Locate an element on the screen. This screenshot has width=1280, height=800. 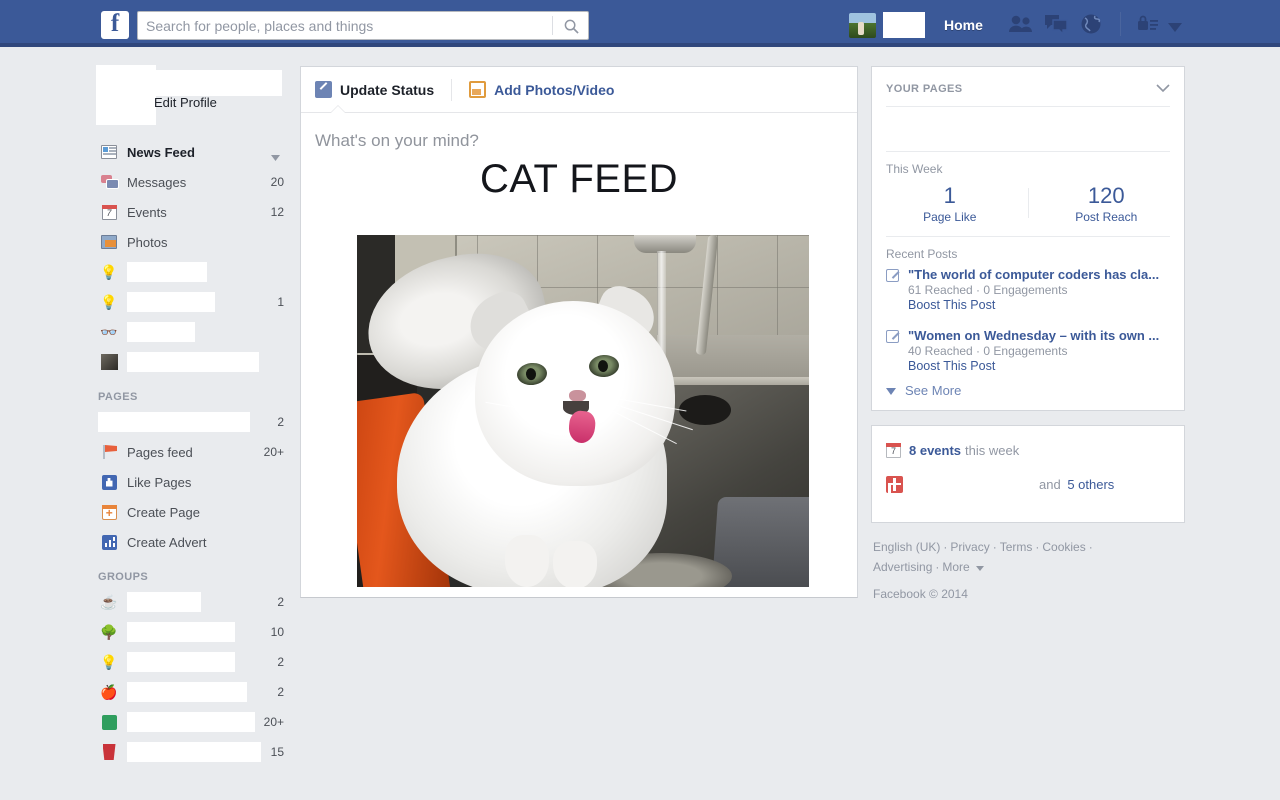
sidebar-section-pages: Pages is located at coordinates (118, 397).